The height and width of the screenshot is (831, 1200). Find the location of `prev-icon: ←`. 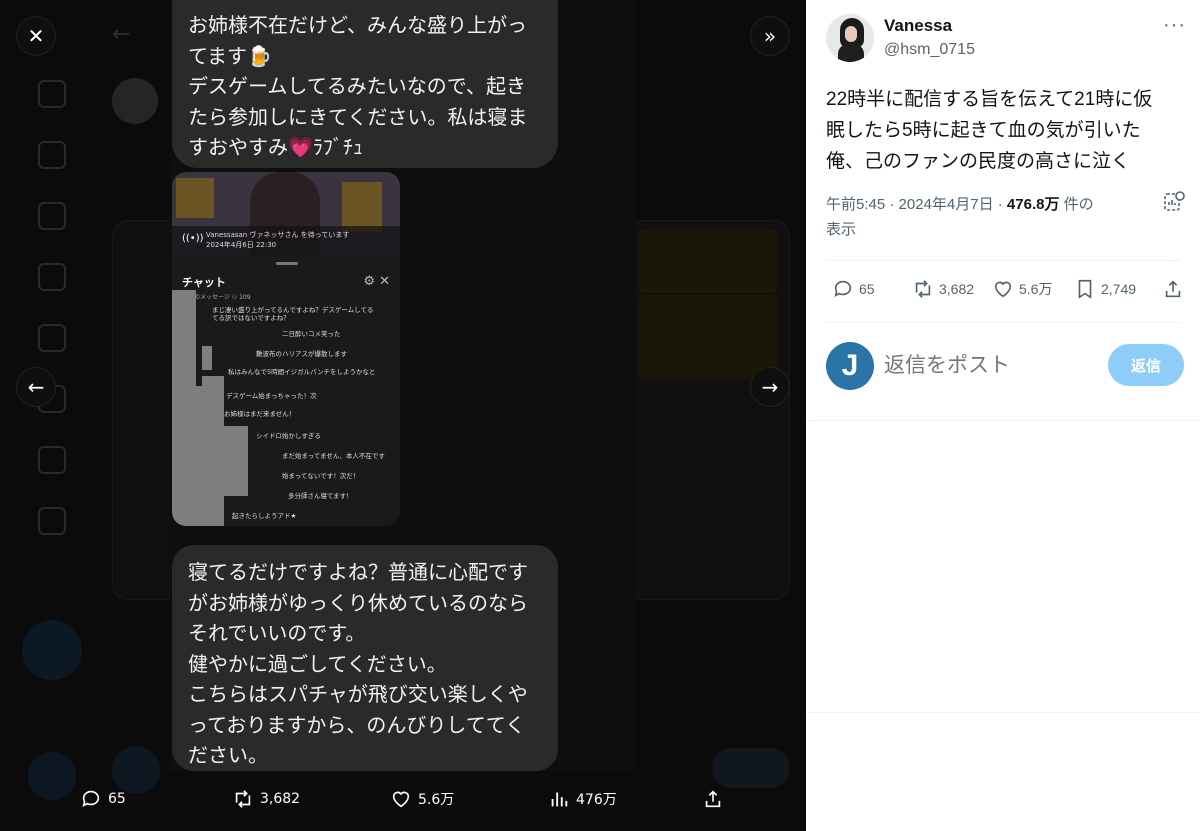

prev-icon: ← is located at coordinates (36, 387).